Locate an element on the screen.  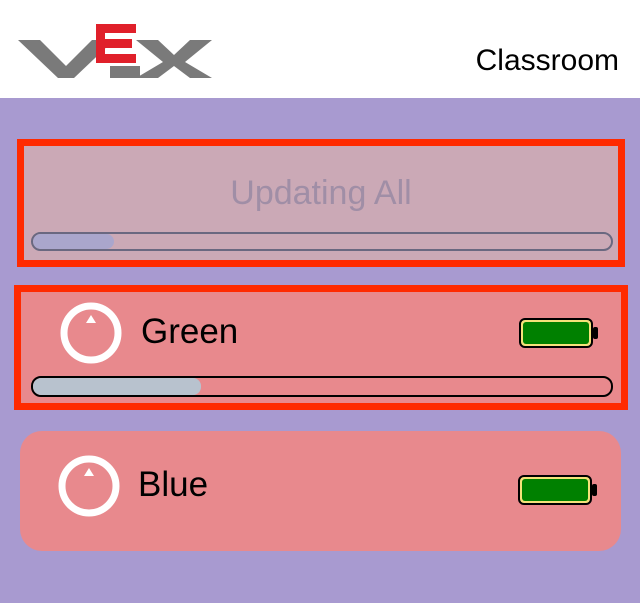
header-title: Classroom is located at coordinates (547, 60).